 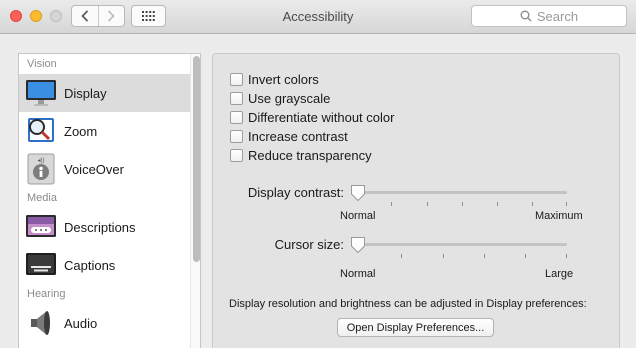 I want to click on sidebar-item-label: Audio, so click(x=81, y=323).